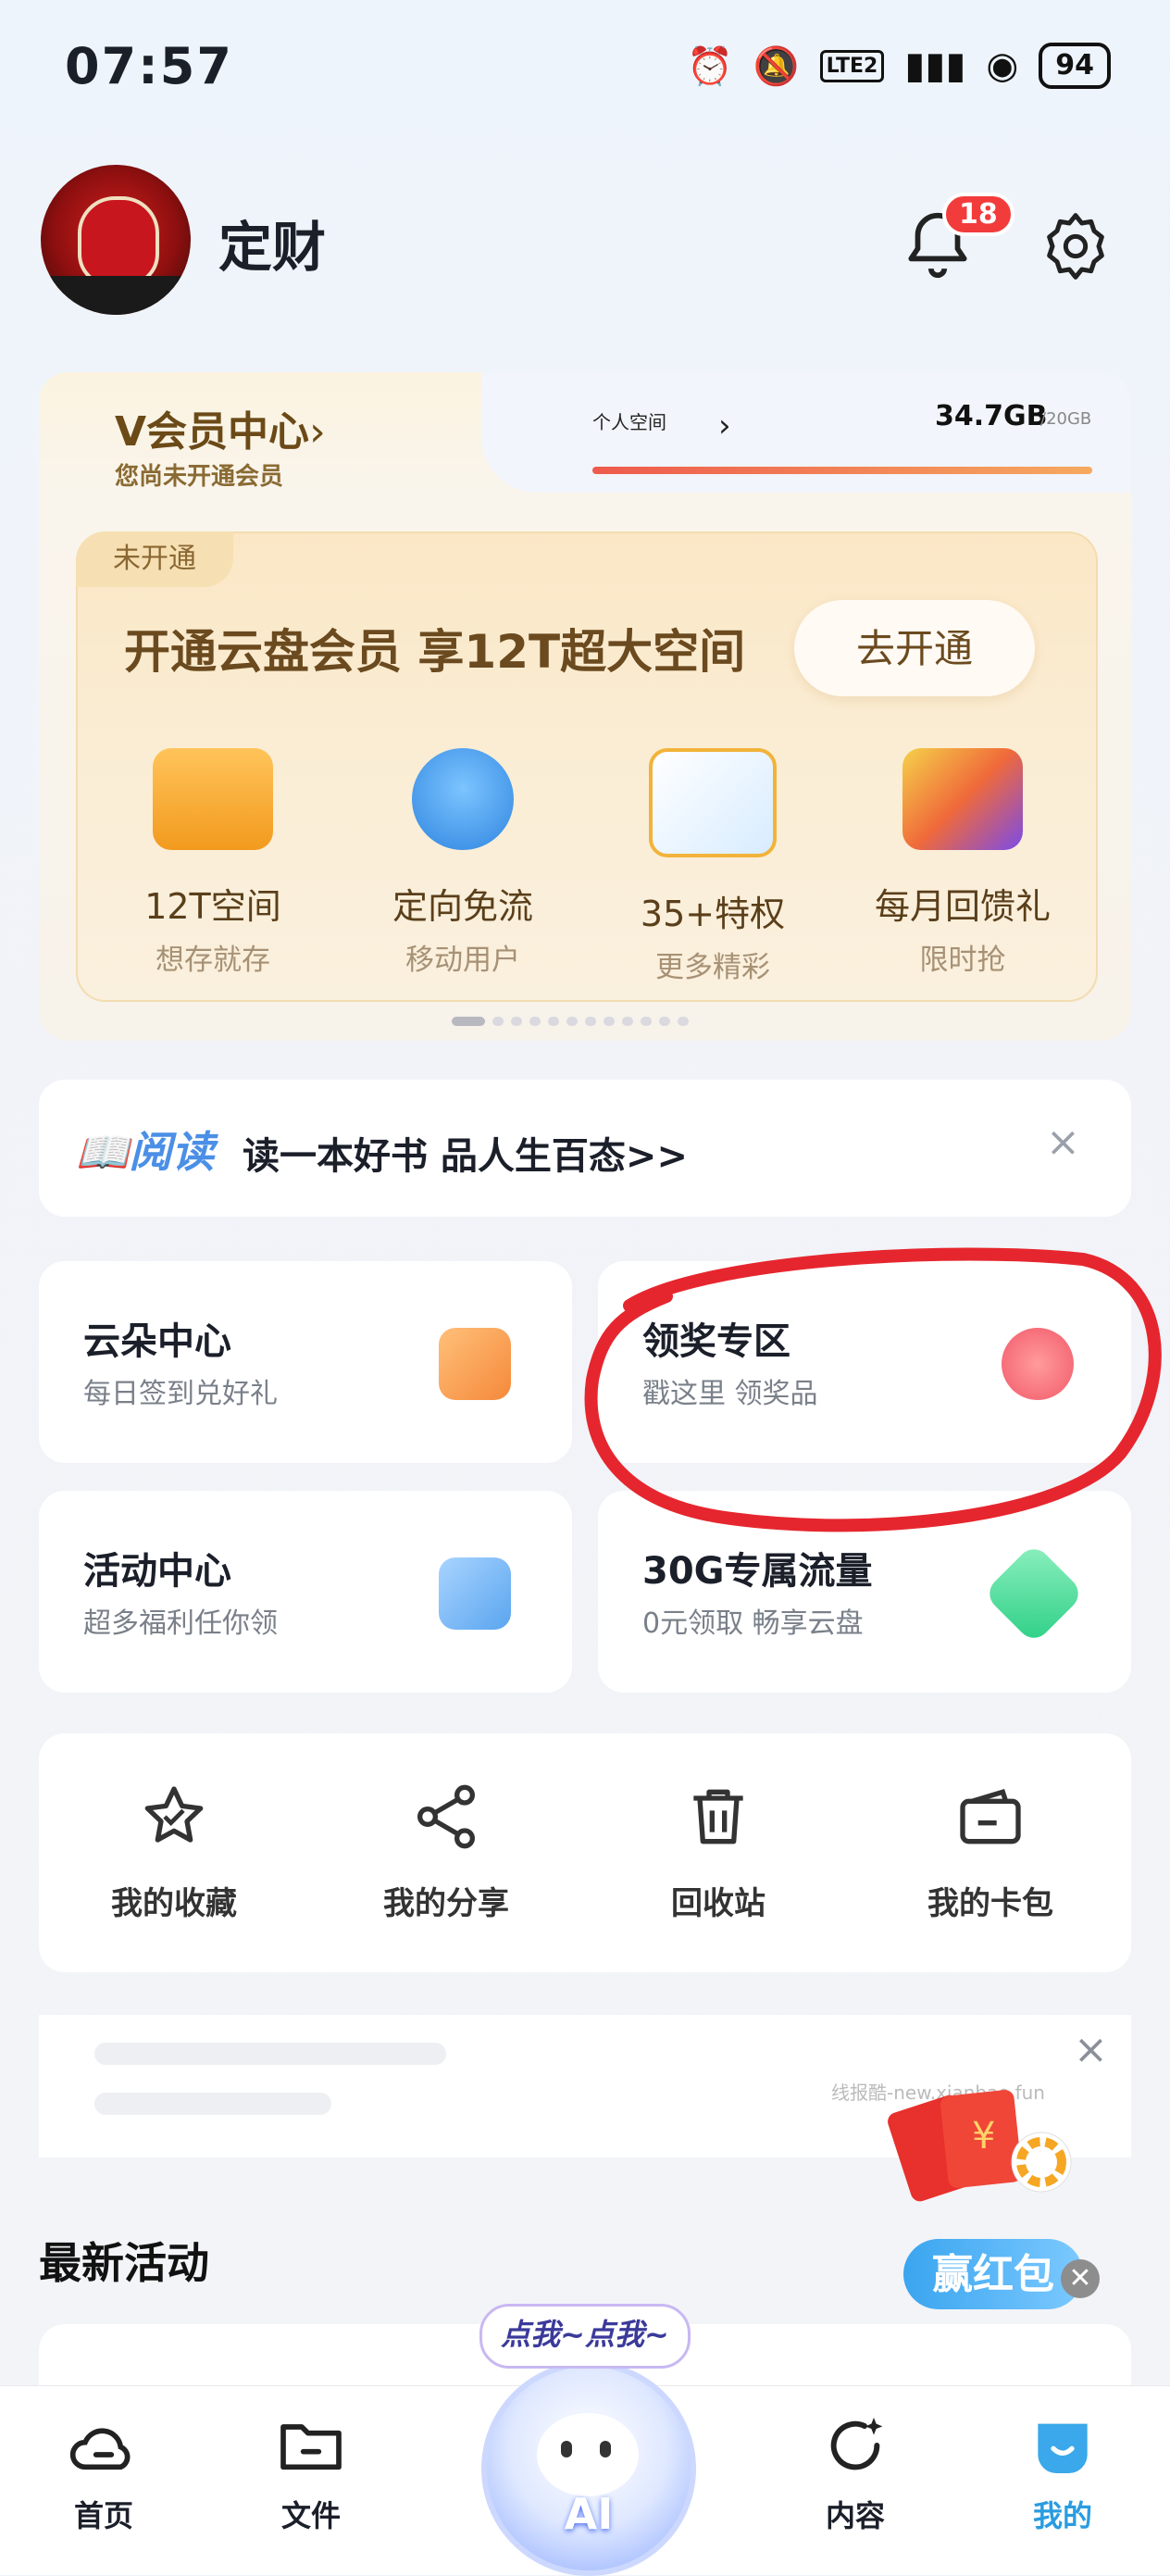  I want to click on alarm-icon: ⏰, so click(709, 66).